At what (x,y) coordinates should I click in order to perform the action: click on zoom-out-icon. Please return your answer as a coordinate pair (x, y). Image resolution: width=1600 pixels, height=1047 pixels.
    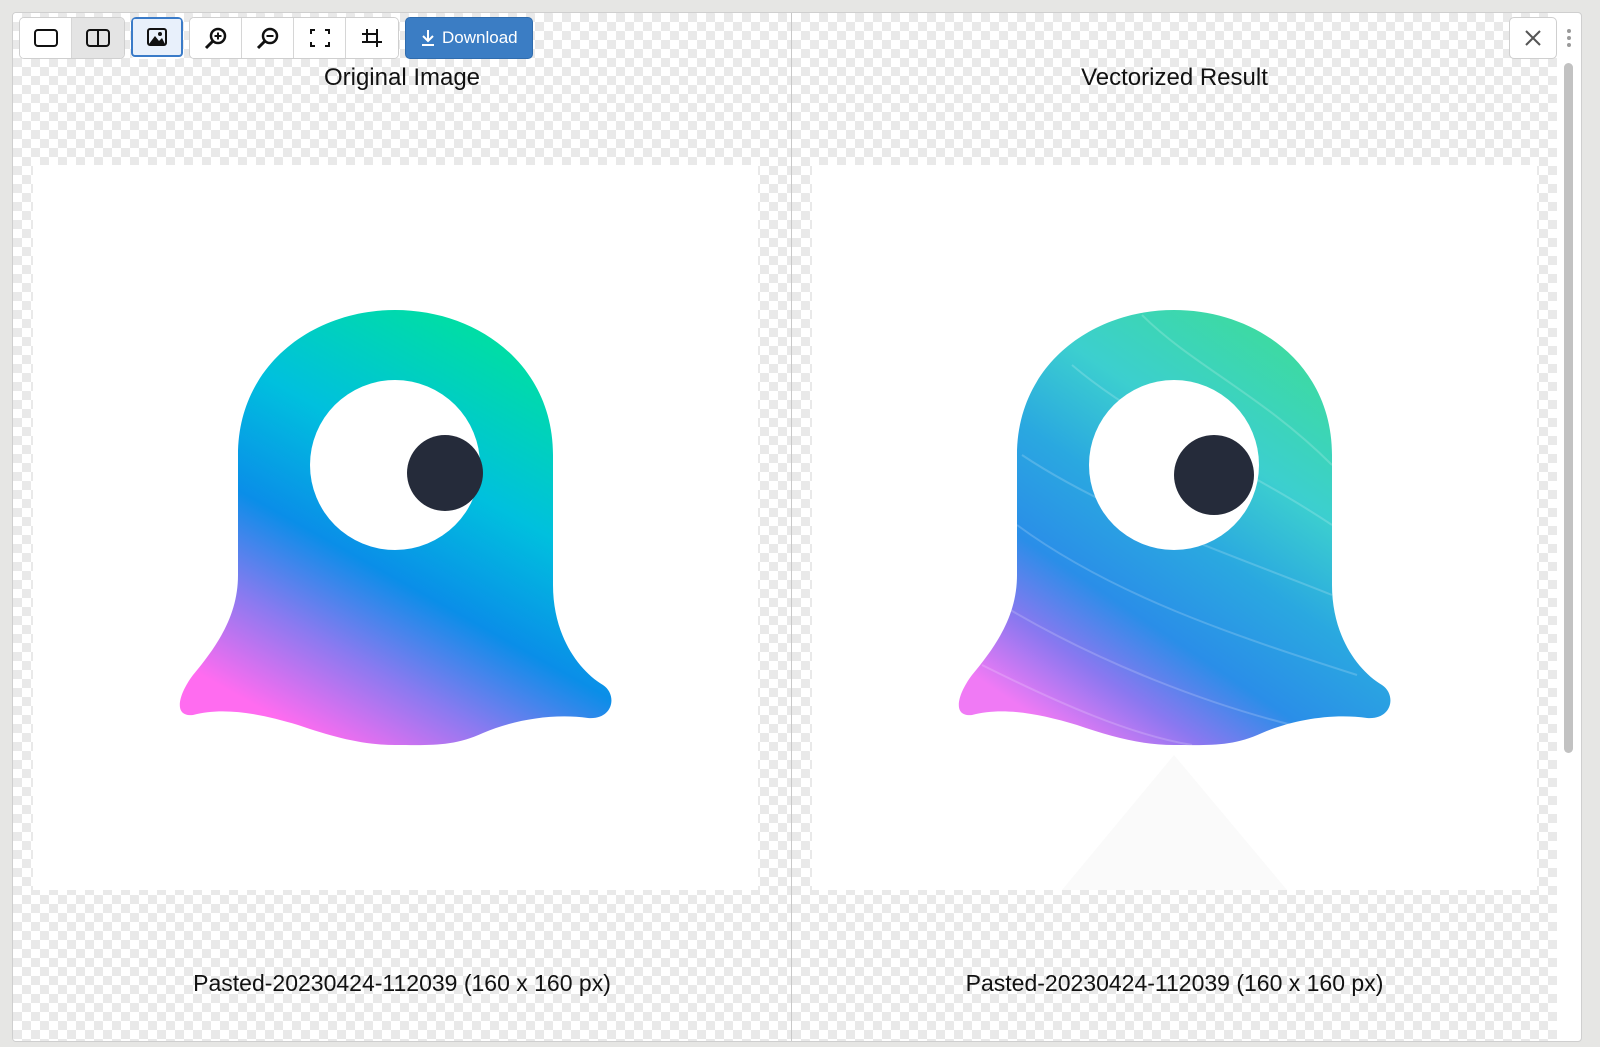
    Looking at the image, I should click on (268, 38).